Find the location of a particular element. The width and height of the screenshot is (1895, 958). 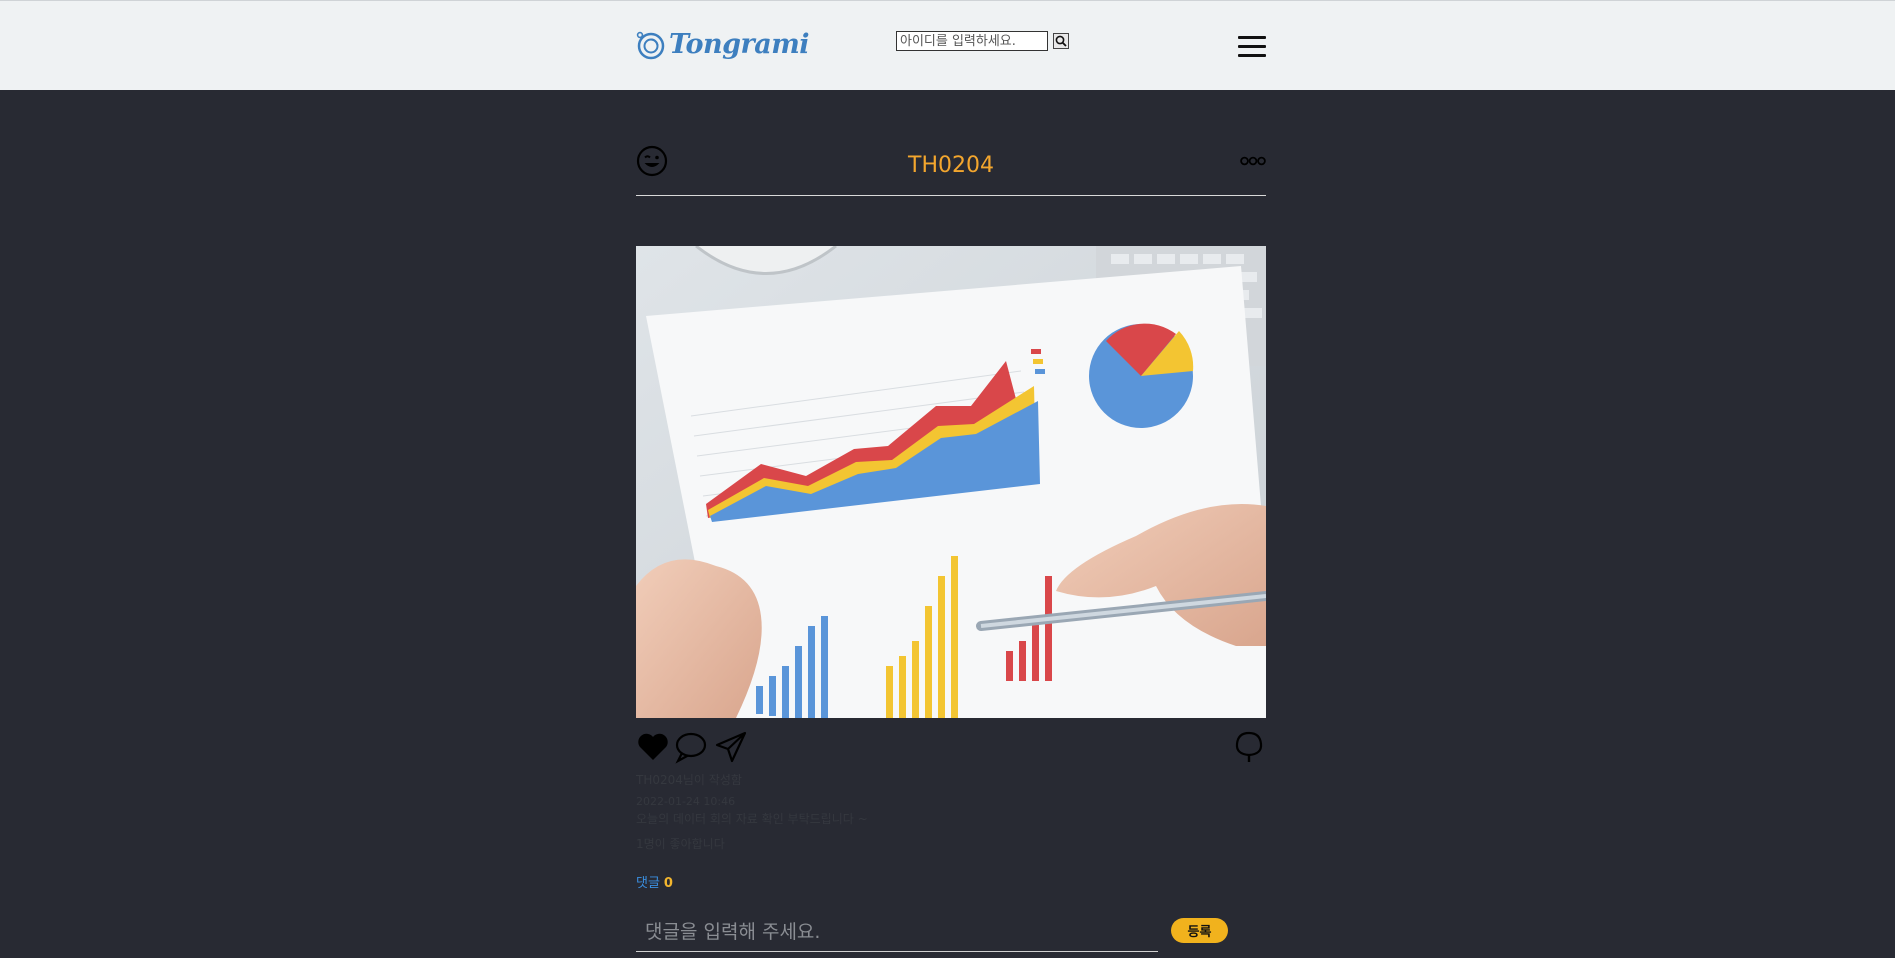

logo-icon is located at coordinates (650, 45).